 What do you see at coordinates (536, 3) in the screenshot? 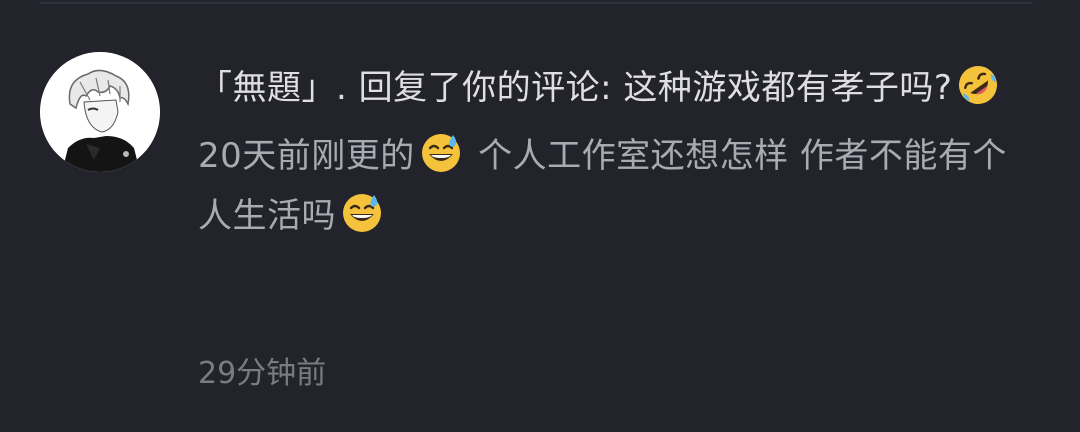
I see `divider` at bounding box center [536, 3].